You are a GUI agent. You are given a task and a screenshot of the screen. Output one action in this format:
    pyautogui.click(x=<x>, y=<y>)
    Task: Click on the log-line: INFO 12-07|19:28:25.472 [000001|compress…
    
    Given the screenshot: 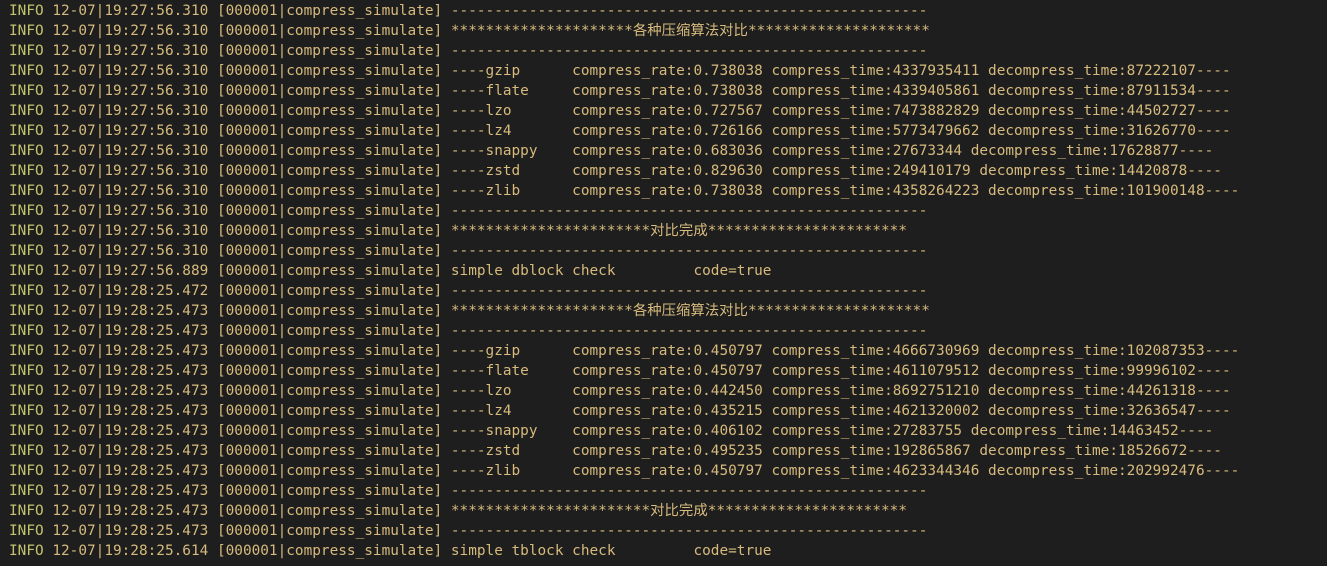 What is the action you would take?
    pyautogui.click(x=668, y=291)
    